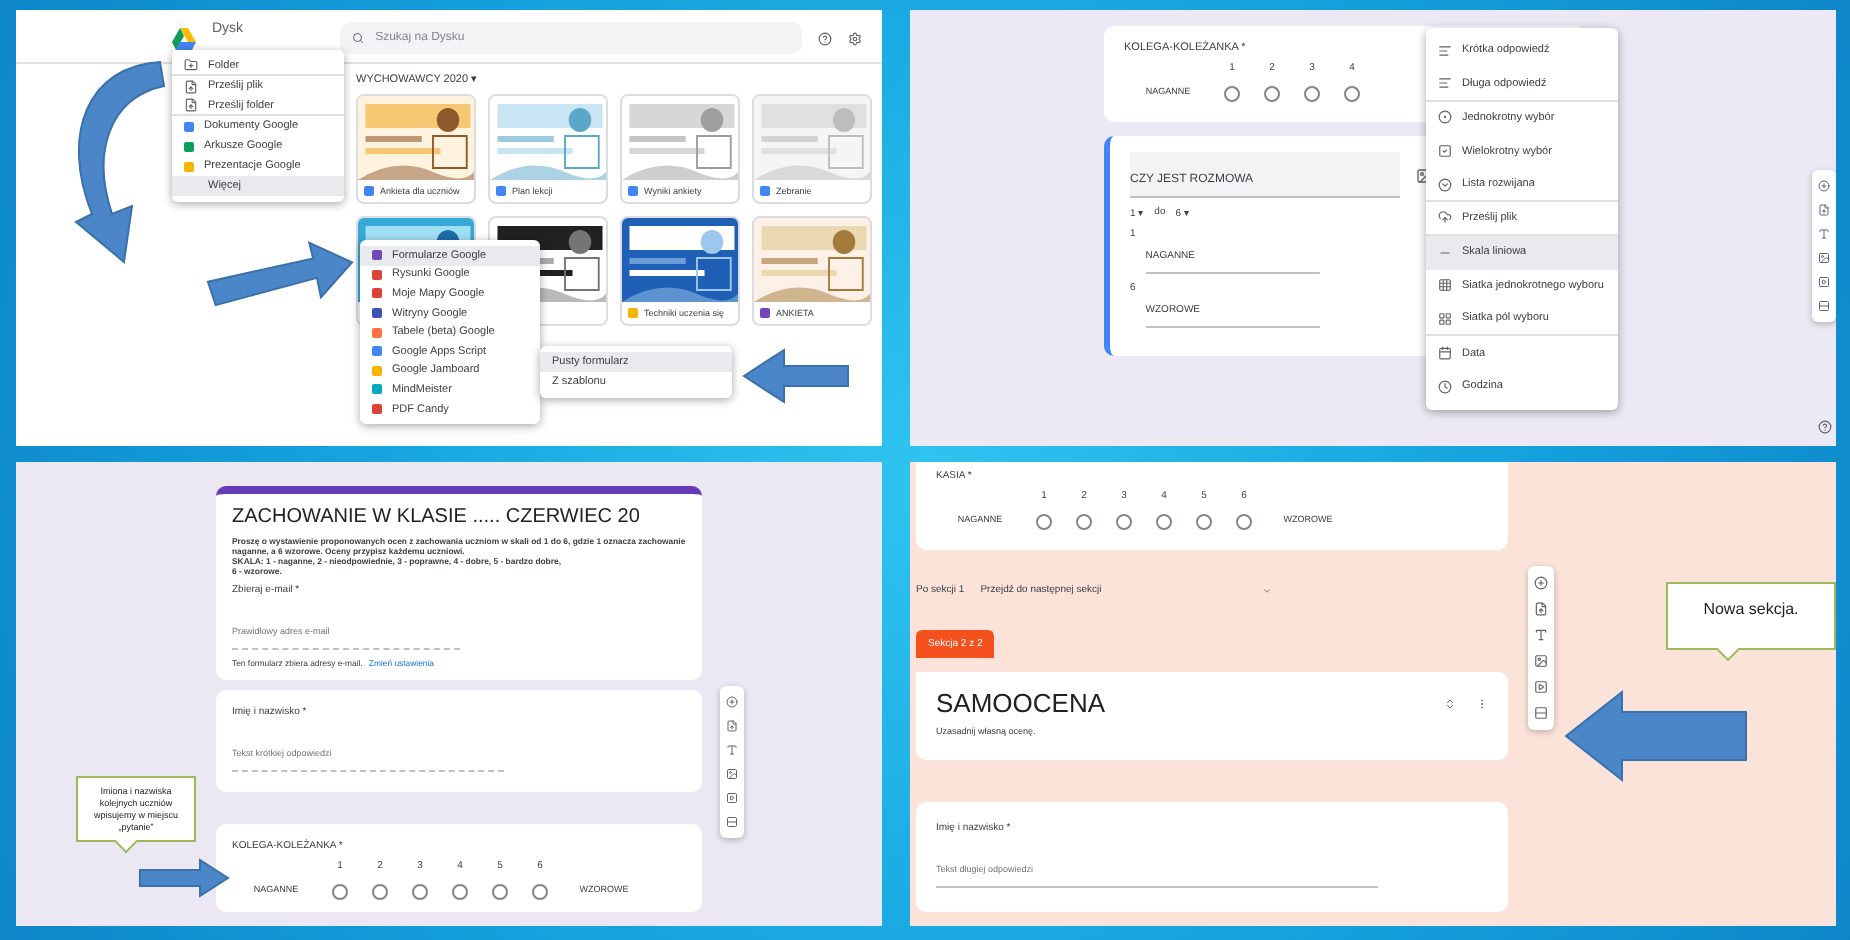 Image resolution: width=1850 pixels, height=940 pixels. What do you see at coordinates (436, 517) in the screenshot?
I see `form-title: ZACHOWANIE W KLASIE ..... CZERWIEC 20` at bounding box center [436, 517].